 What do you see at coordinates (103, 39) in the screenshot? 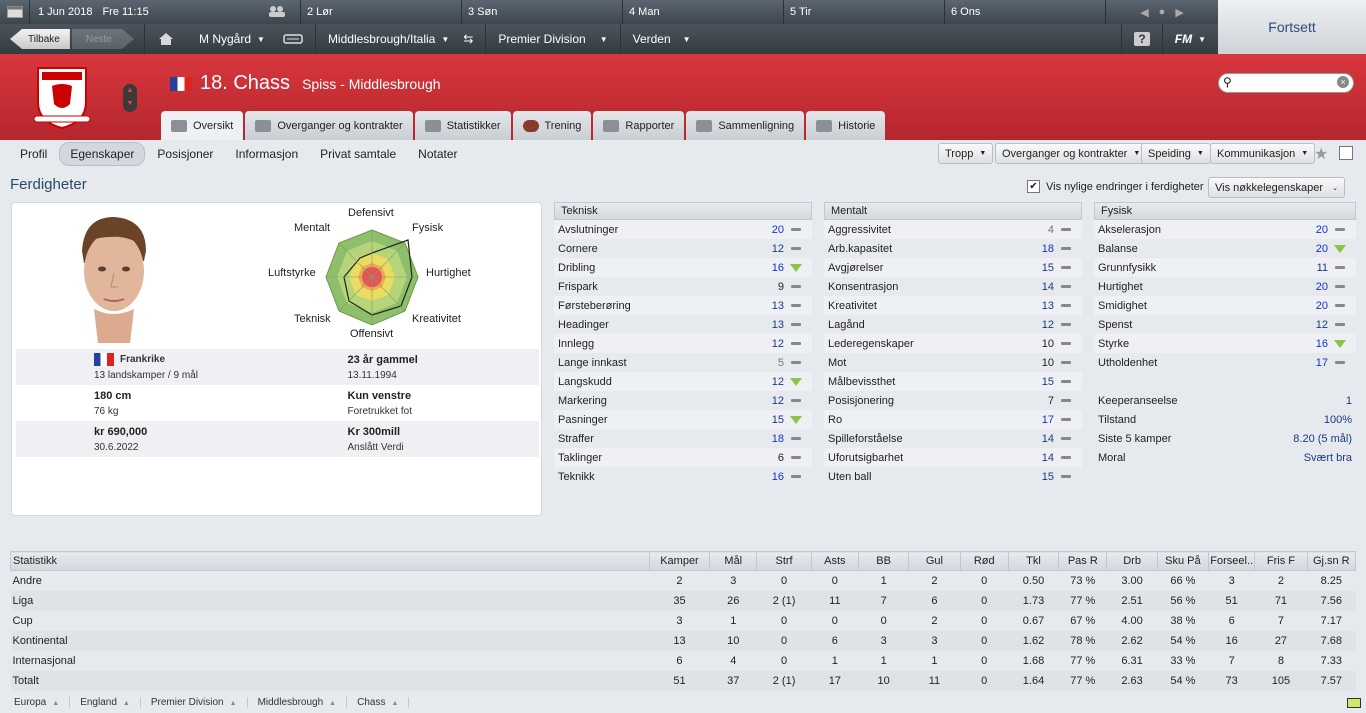
I see `forward-button: Neste` at bounding box center [103, 39].